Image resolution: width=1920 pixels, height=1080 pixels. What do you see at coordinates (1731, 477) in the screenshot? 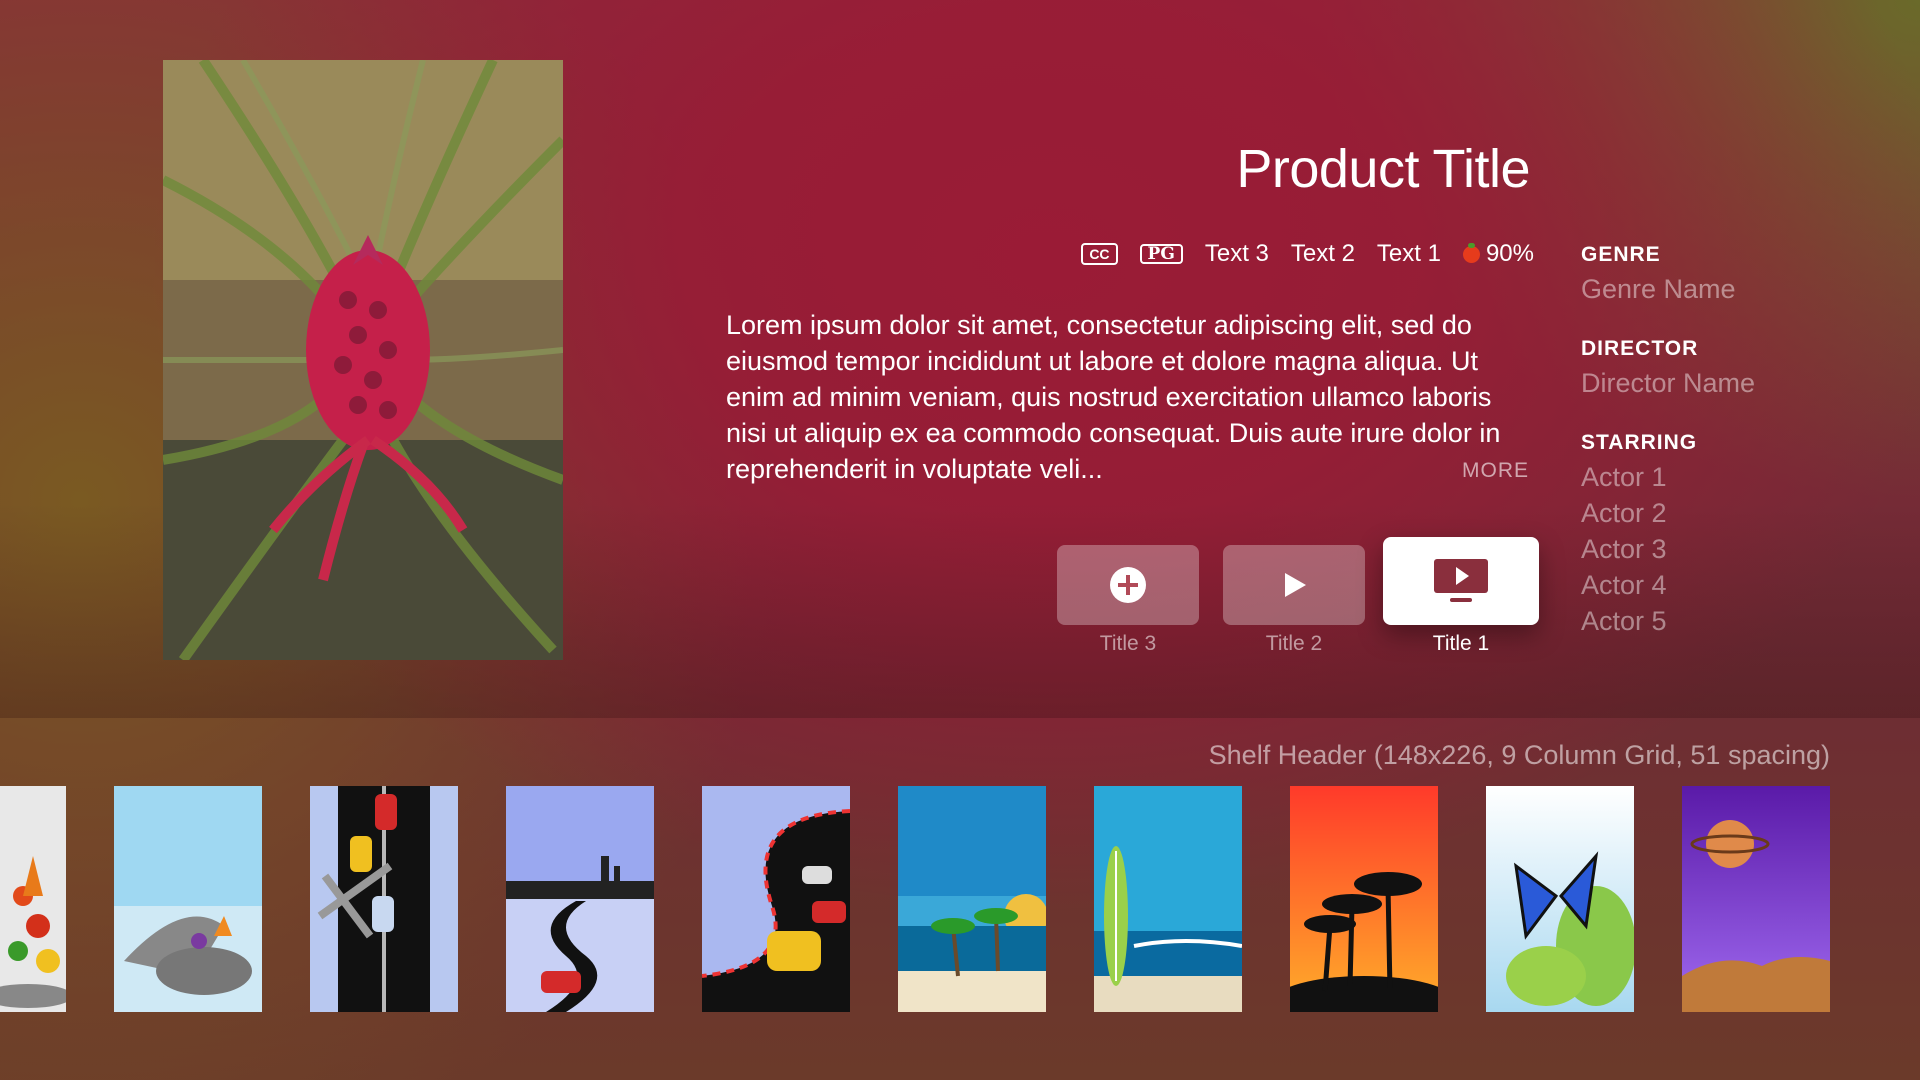
I see `actor-item: Actor 1` at bounding box center [1731, 477].